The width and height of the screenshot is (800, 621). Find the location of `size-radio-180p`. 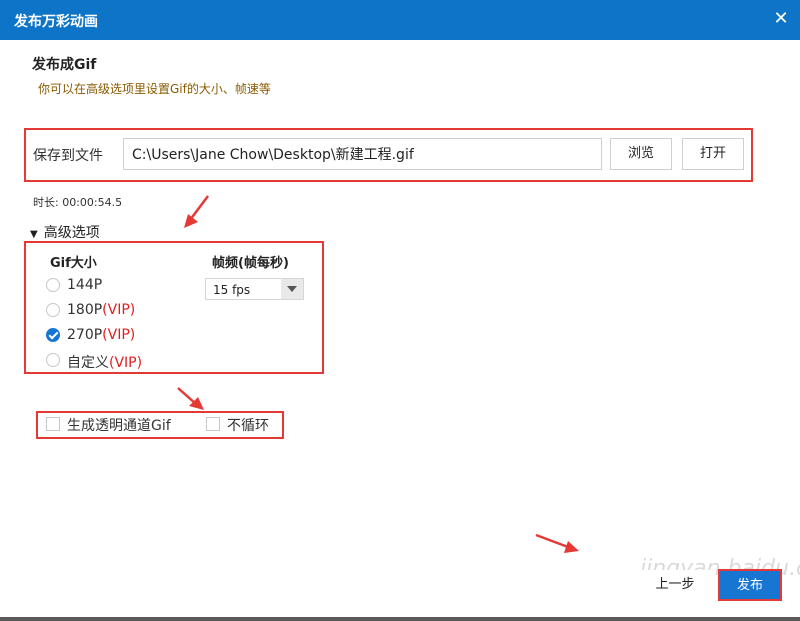

size-radio-180p is located at coordinates (53, 310).